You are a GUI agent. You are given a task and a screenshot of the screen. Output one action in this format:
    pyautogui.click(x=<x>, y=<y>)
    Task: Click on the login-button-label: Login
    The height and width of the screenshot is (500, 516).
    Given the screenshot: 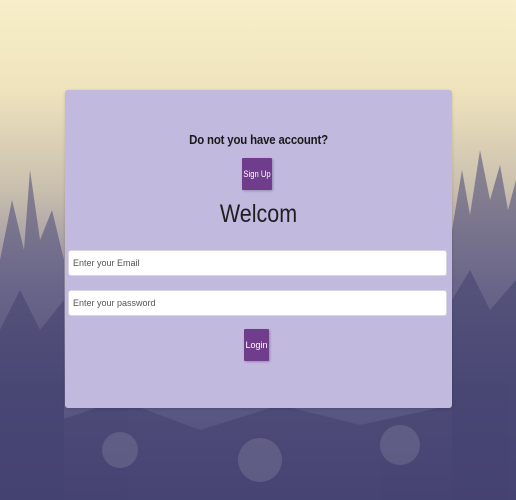 What is the action you would take?
    pyautogui.click(x=256, y=345)
    